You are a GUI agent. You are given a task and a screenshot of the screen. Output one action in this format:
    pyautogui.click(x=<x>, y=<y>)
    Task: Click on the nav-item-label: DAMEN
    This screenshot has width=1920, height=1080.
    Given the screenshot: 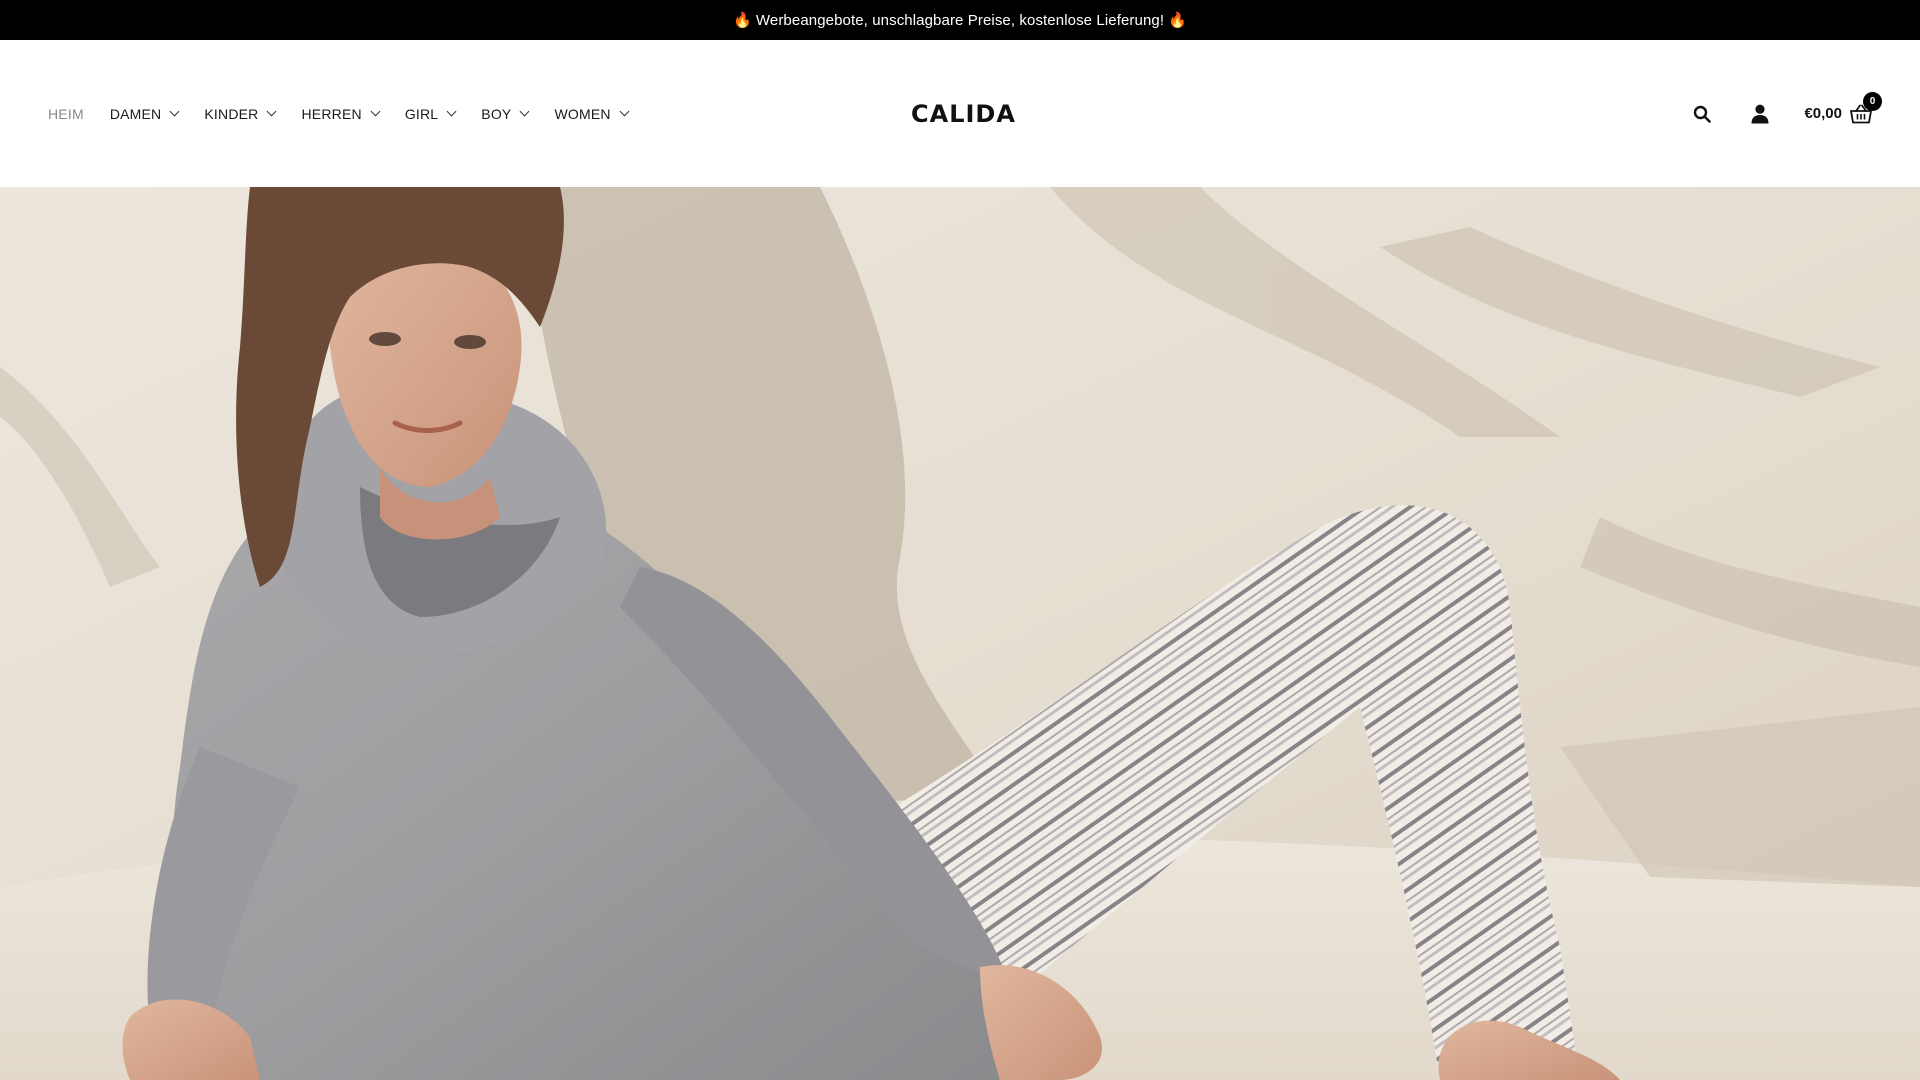 What is the action you would take?
    pyautogui.click(x=135, y=113)
    